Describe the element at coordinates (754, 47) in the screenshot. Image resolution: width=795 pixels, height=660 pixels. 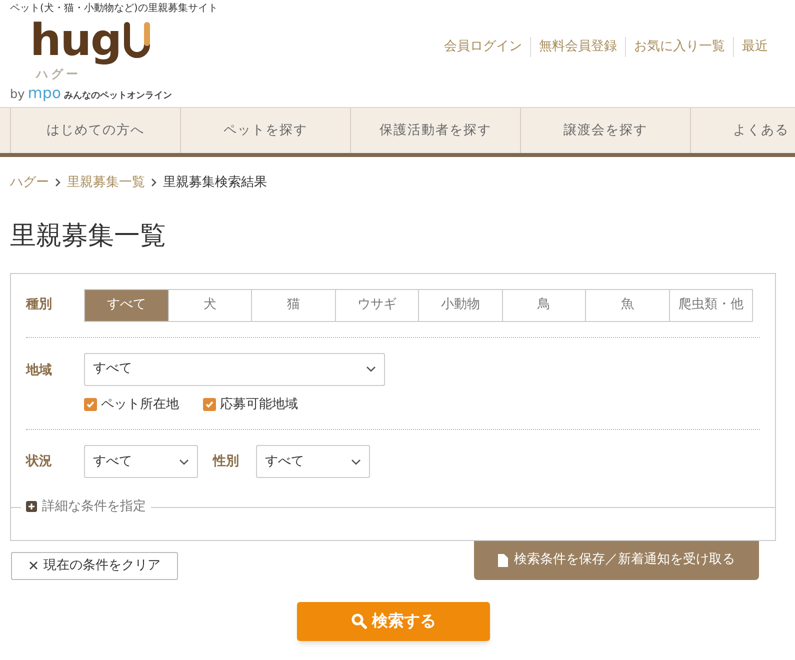
I see `header-link: 最近` at that location.